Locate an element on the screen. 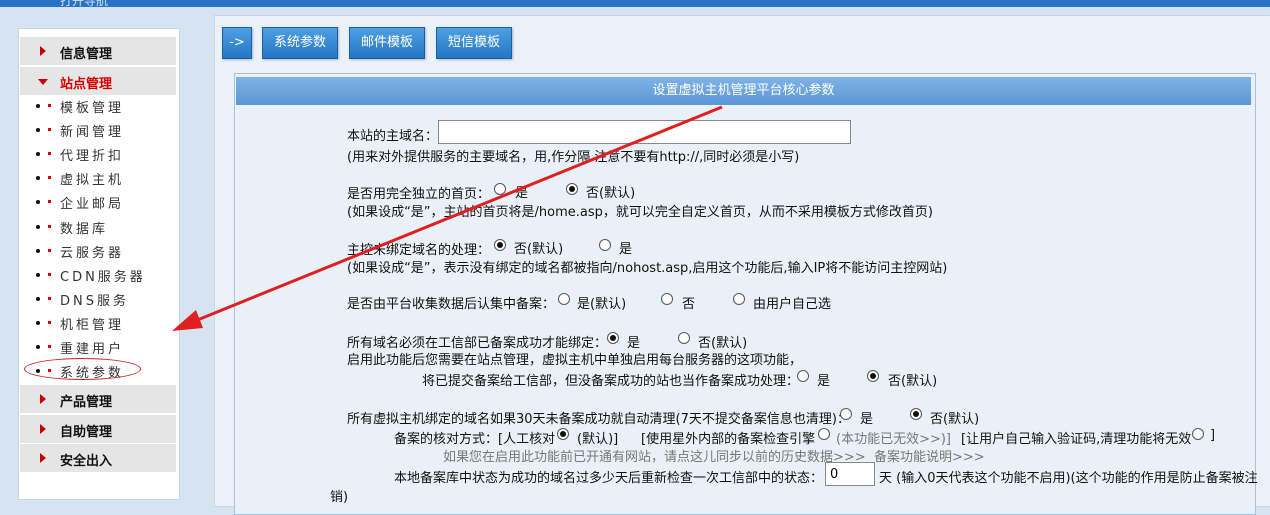 This screenshot has width=1270, height=515. unbound-label: 主控未绑定域名的处理： is located at coordinates (419, 250).